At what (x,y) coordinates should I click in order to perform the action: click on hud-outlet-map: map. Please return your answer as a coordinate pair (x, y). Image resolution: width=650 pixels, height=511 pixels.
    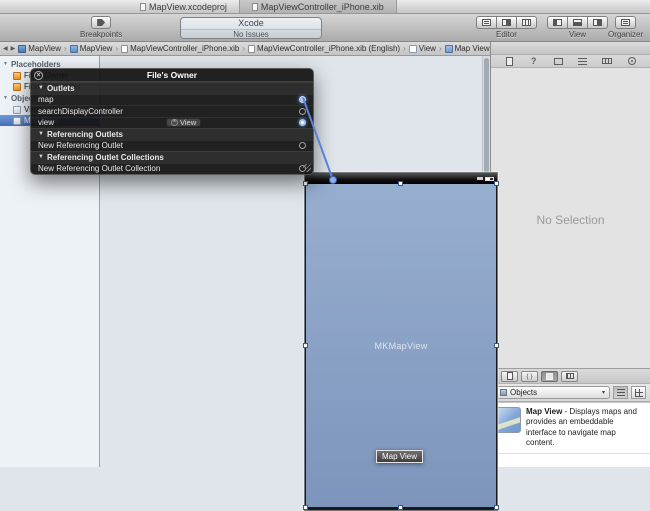
    Looking at the image, I should click on (172, 99).